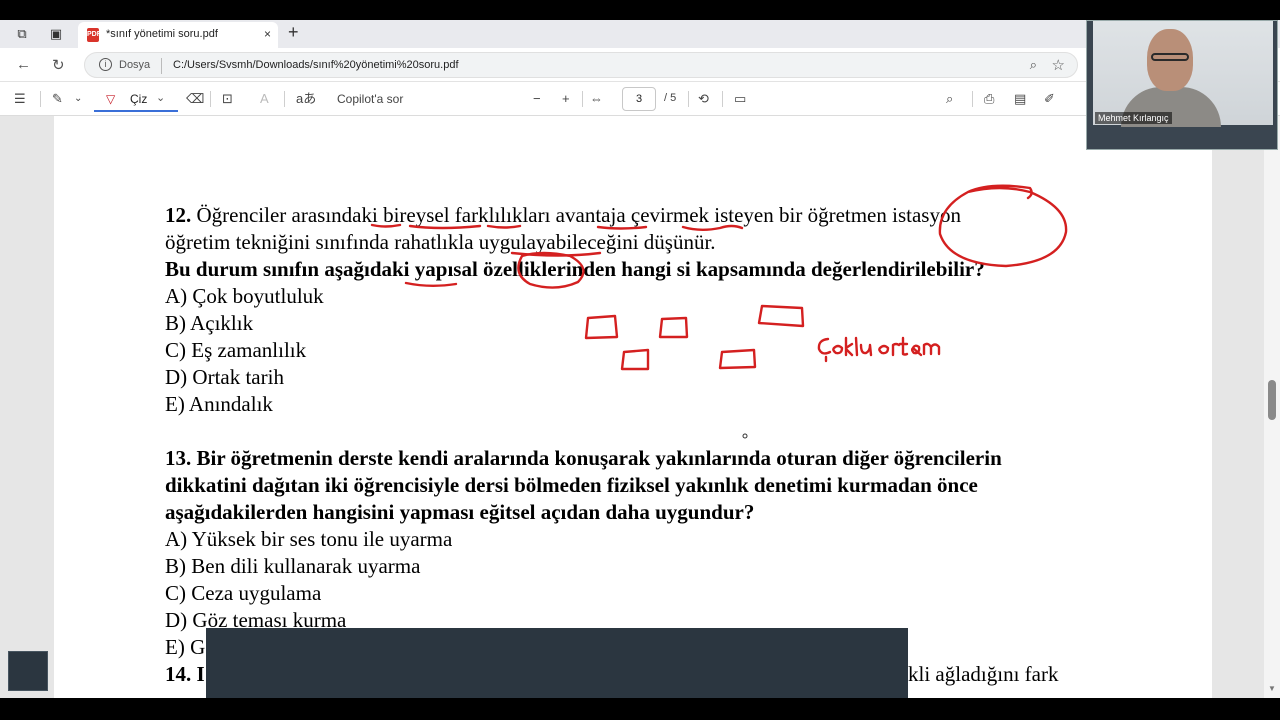 This screenshot has width=1280, height=720. What do you see at coordinates (703, 99) in the screenshot?
I see `rotate-icon: ⟲` at bounding box center [703, 99].